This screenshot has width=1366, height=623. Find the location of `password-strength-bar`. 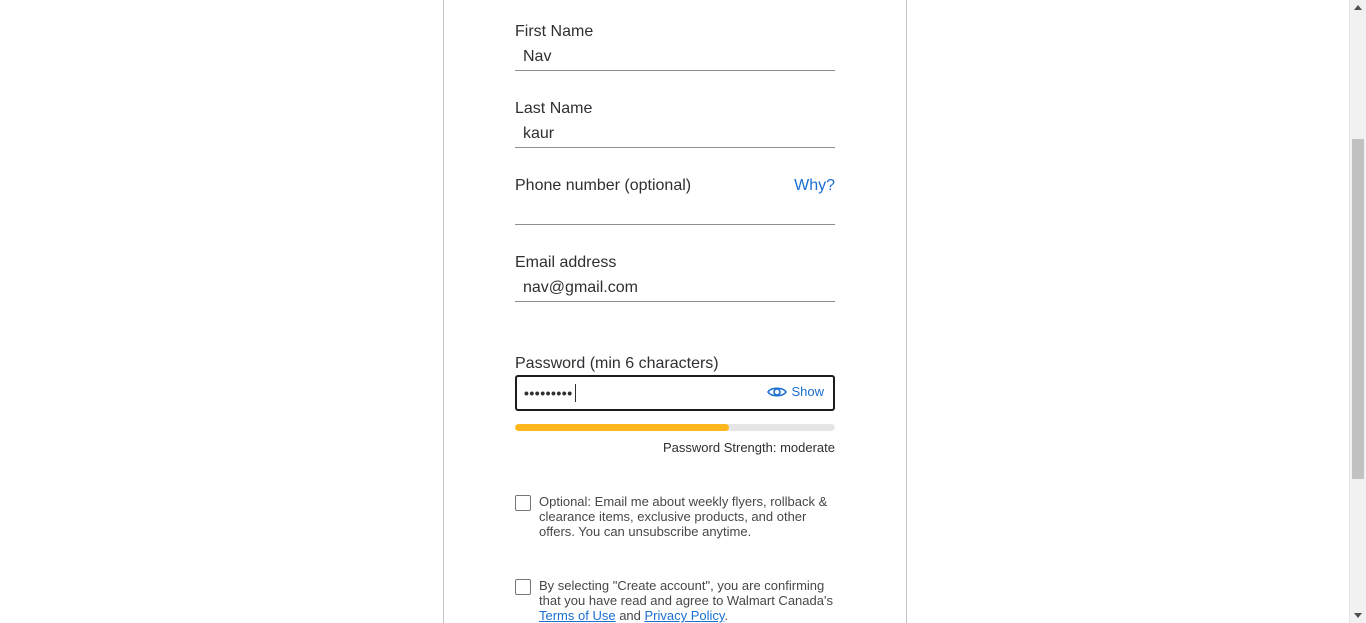

password-strength-bar is located at coordinates (675, 427).